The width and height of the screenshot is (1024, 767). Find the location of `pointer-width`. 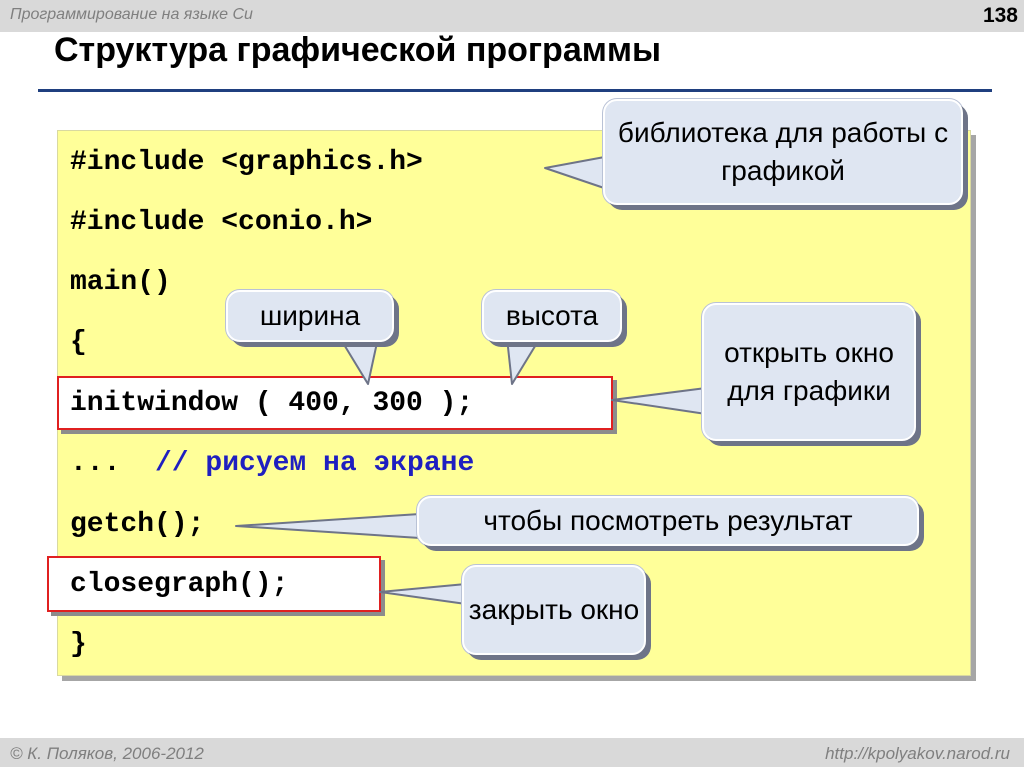

pointer-width is located at coordinates (359, 361).